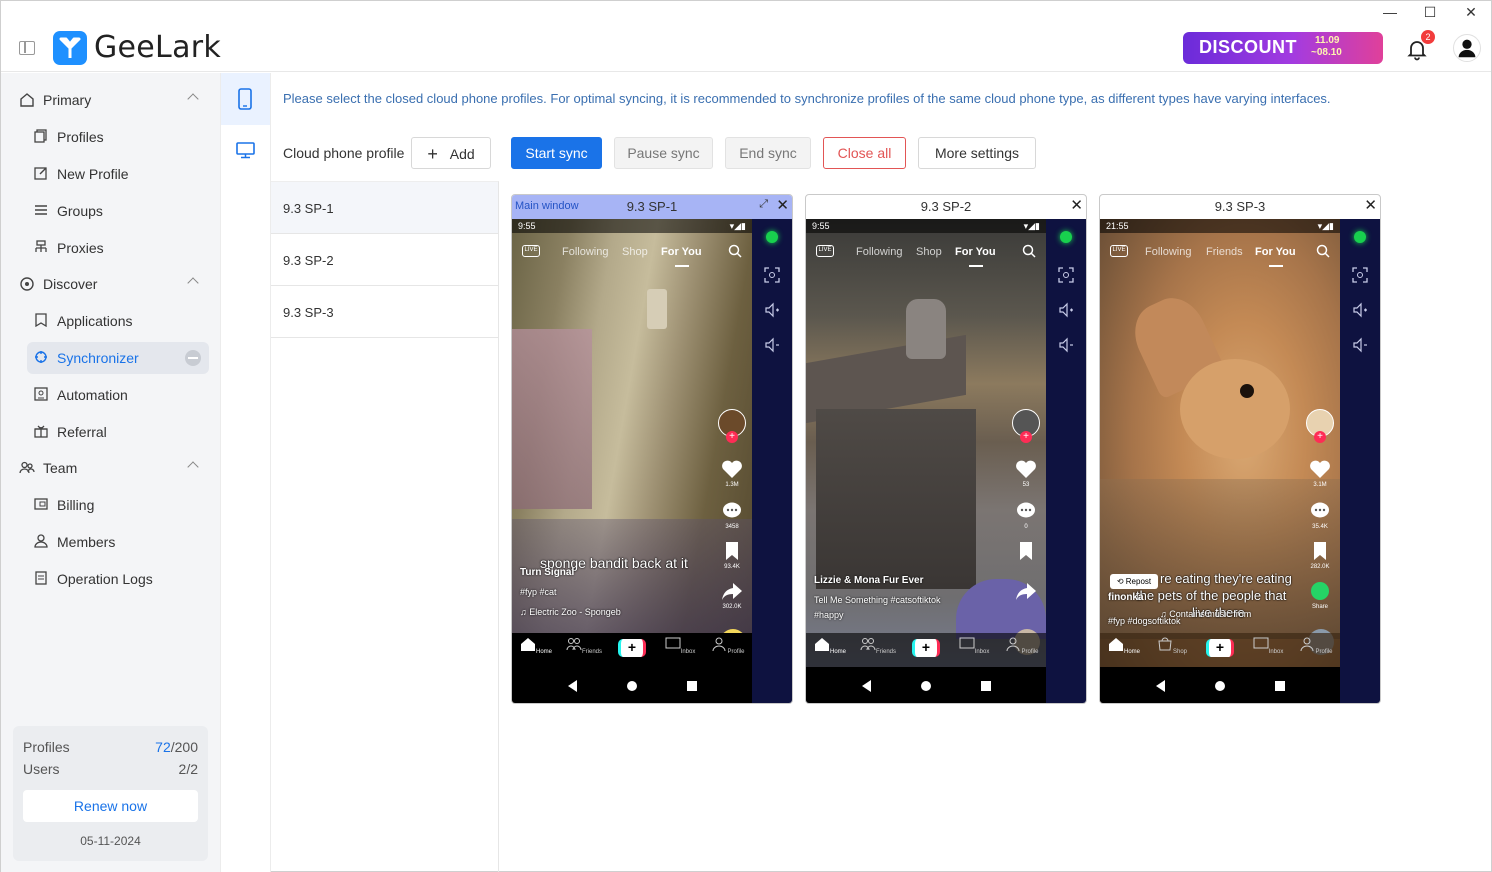  I want to click on sidebar-item-referral: Referral, so click(118, 432).